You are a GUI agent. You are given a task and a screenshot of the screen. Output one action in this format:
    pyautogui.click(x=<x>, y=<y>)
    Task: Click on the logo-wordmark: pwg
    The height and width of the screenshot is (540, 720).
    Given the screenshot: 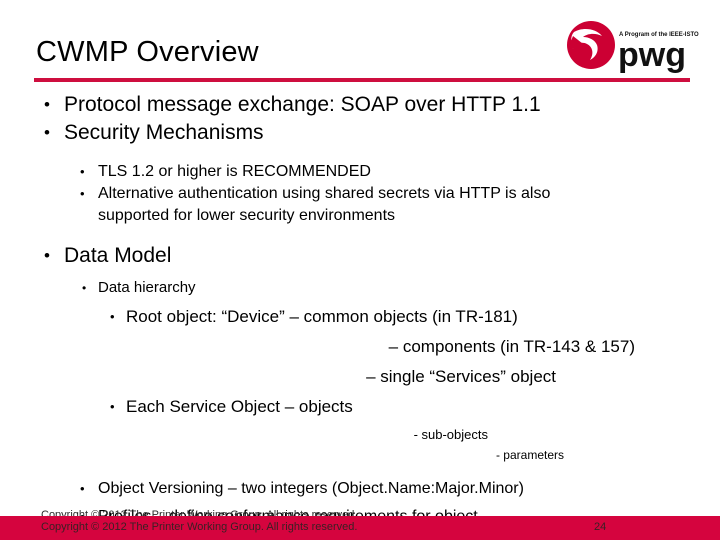 What is the action you would take?
    pyautogui.click(x=652, y=55)
    